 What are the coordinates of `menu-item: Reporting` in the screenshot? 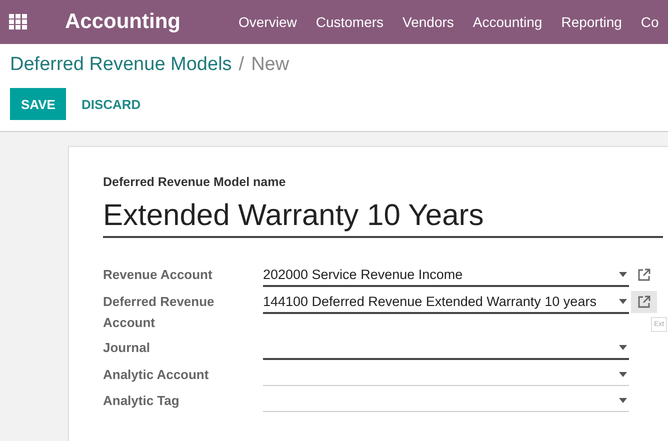 It's located at (591, 22).